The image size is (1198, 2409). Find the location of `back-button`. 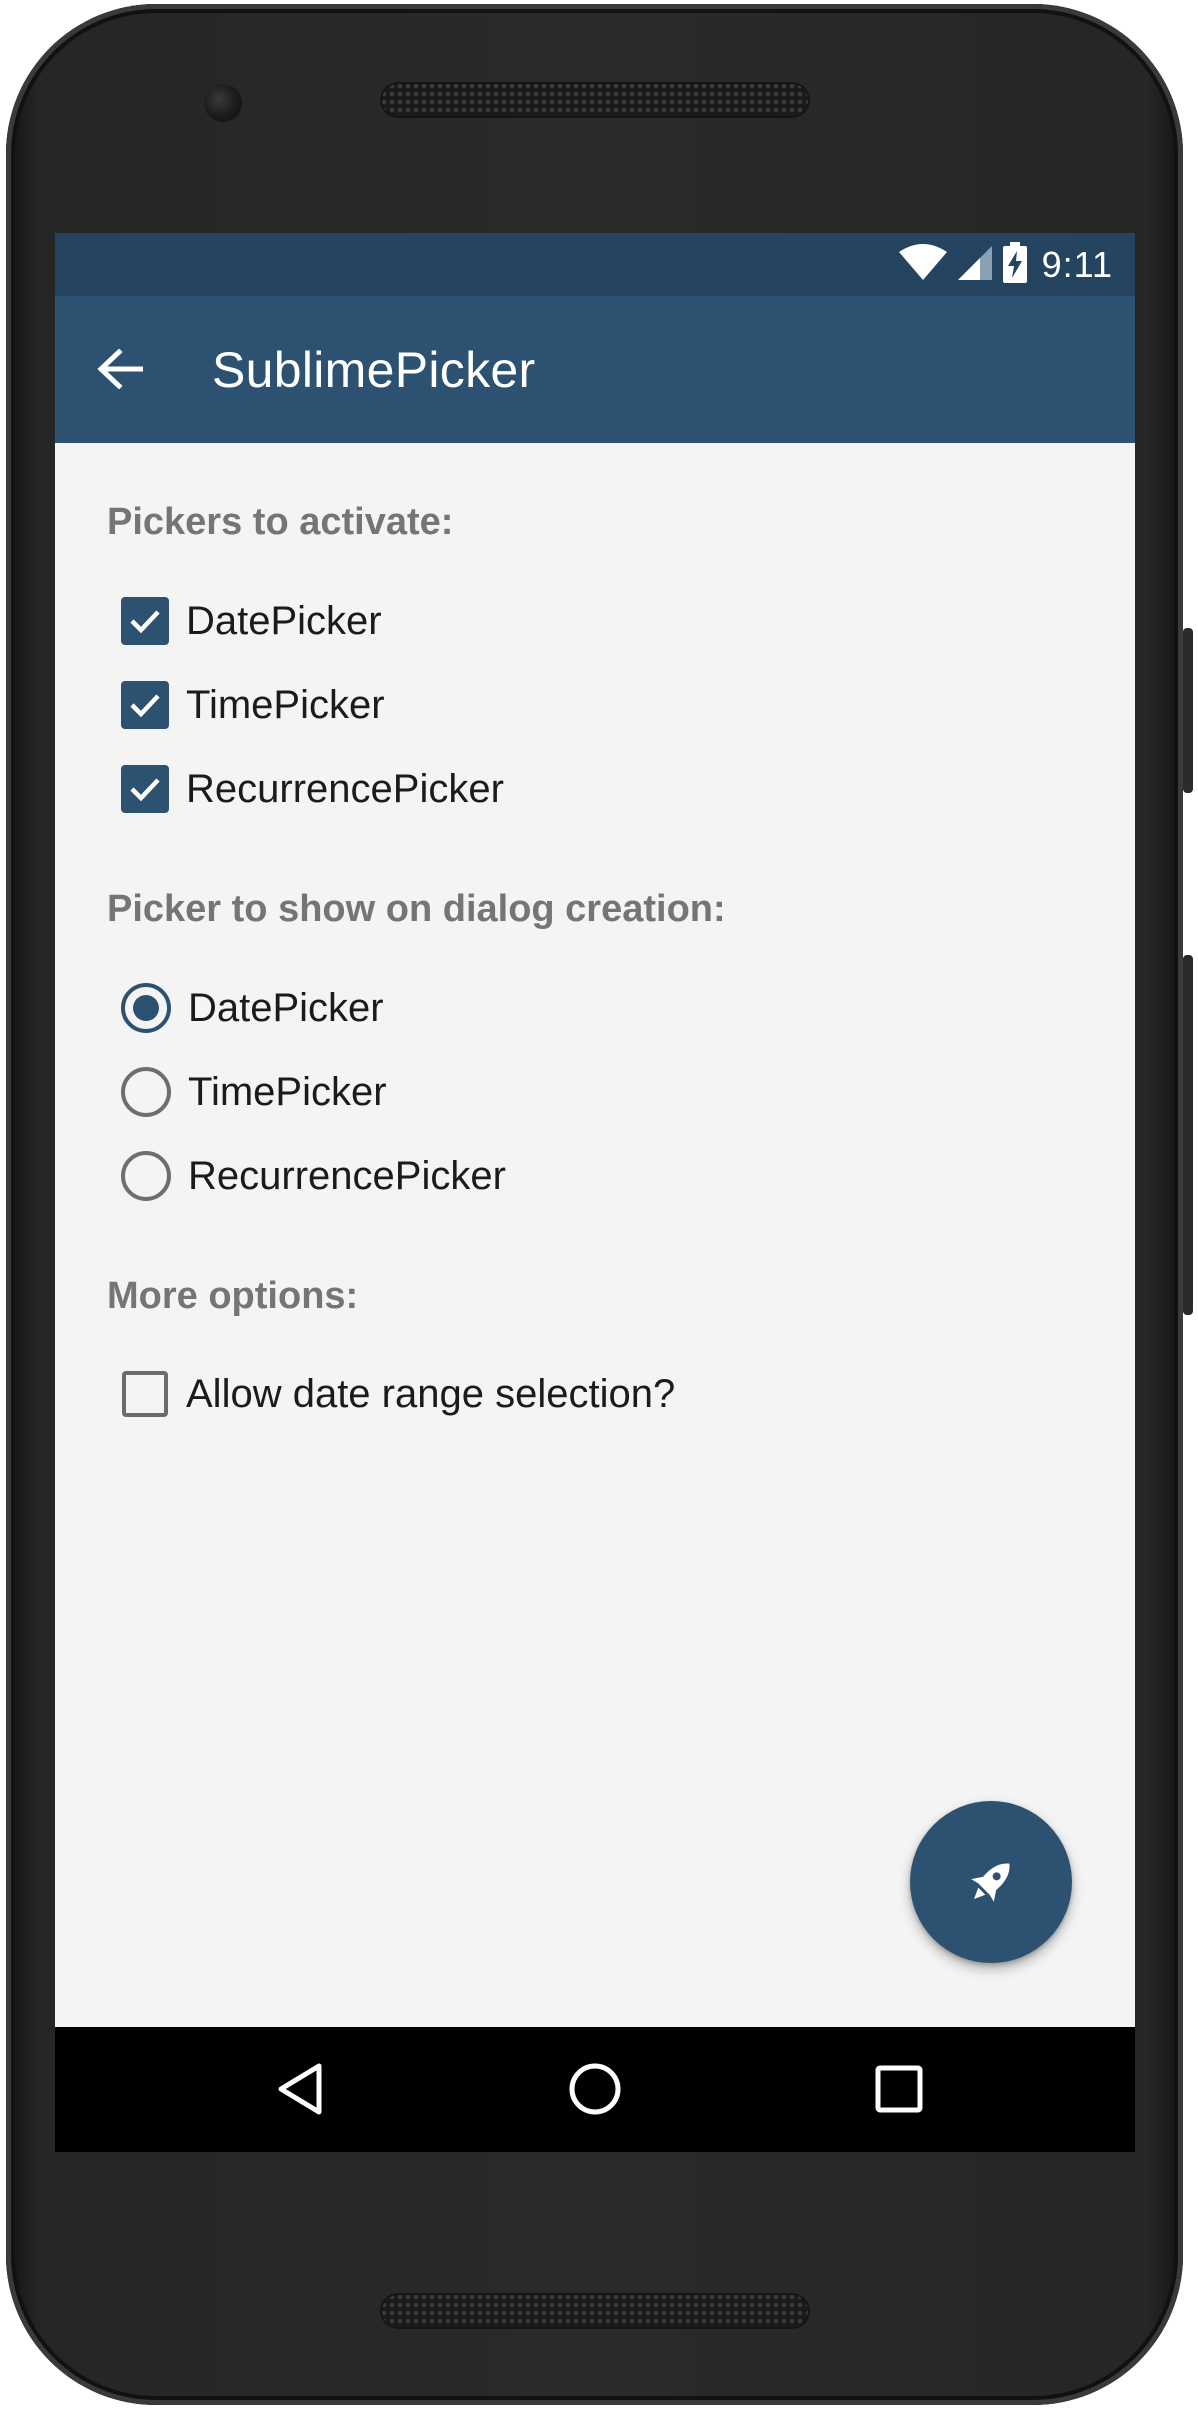

back-button is located at coordinates (120, 369).